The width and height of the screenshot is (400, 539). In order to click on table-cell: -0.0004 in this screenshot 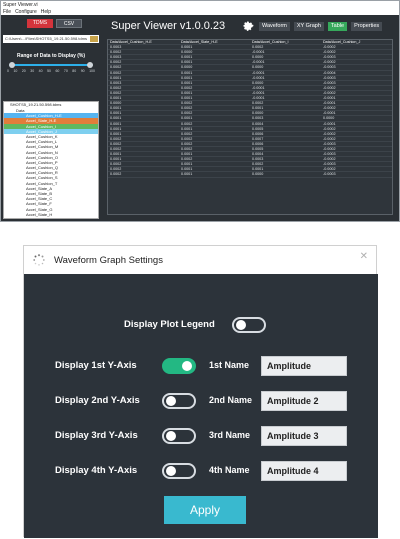, I will do `click(356, 73)`.